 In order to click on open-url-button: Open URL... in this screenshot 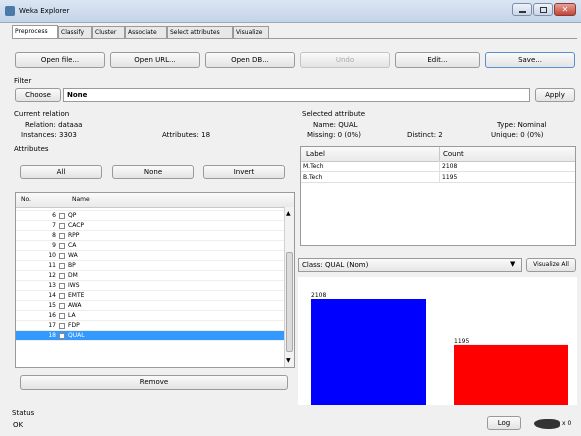, I will do `click(155, 60)`.